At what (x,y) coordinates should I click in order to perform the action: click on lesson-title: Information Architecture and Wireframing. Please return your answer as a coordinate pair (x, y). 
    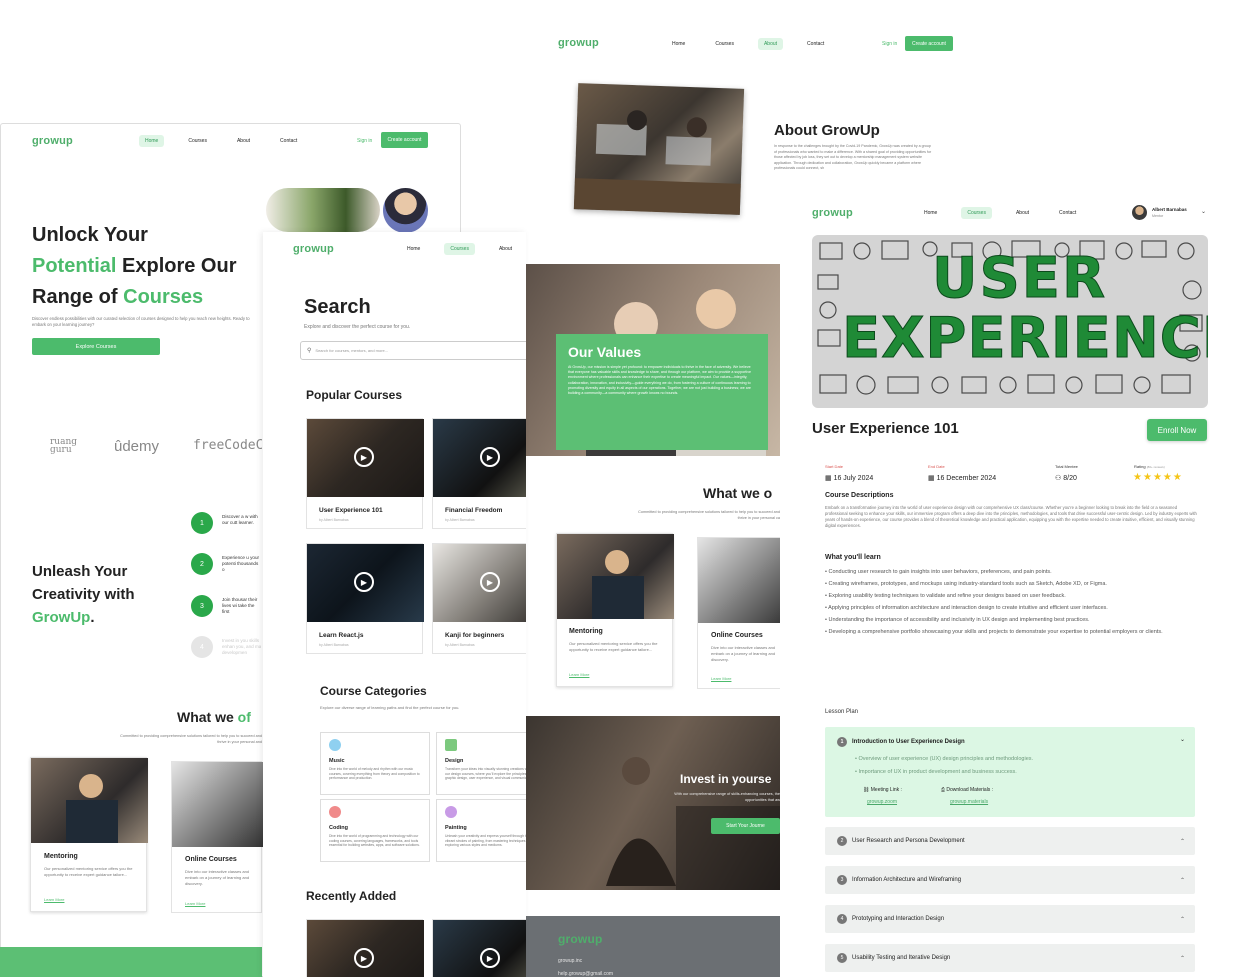
    Looking at the image, I should click on (907, 880).